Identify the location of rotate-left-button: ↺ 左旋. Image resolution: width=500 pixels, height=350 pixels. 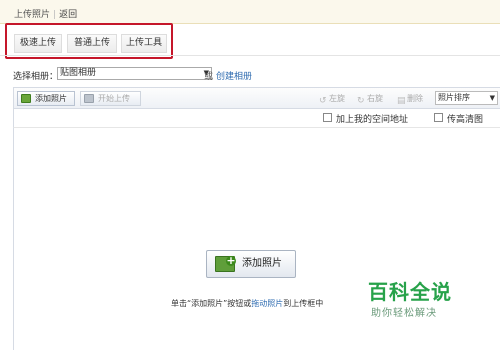
(332, 99).